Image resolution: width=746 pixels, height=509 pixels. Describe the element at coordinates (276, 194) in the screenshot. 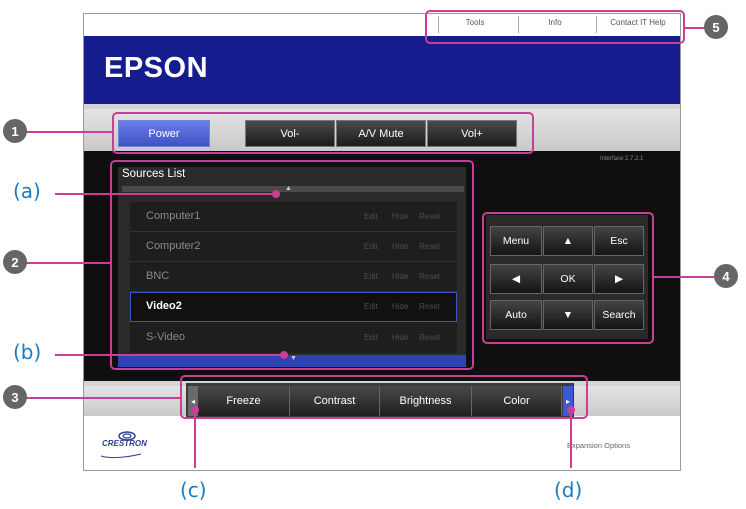

I see `callout-dot-a` at that location.